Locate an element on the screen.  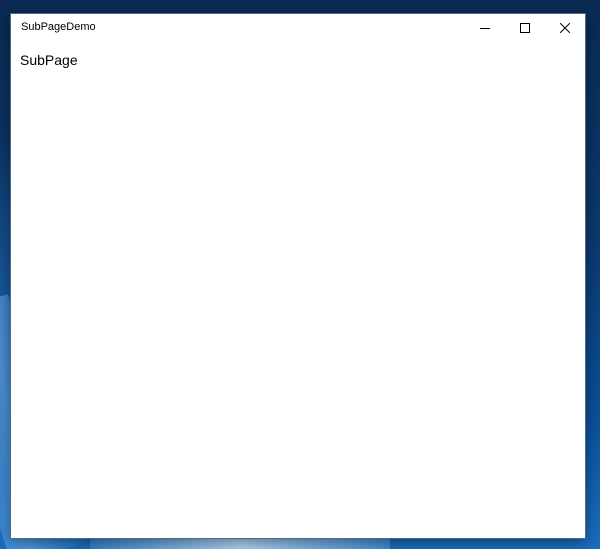
minimize-button is located at coordinates (485, 28).